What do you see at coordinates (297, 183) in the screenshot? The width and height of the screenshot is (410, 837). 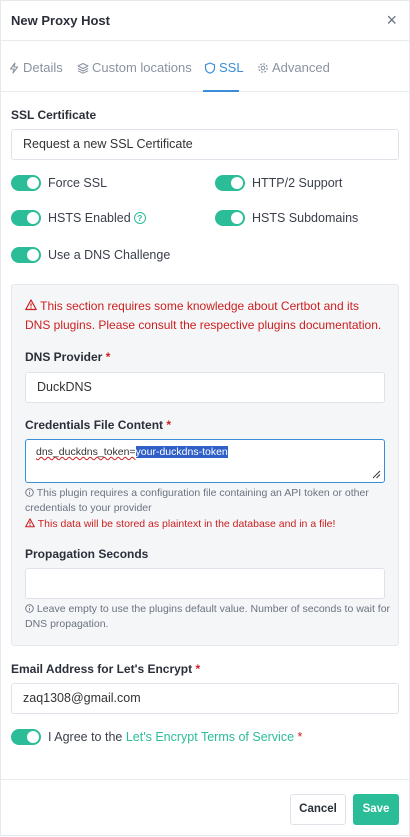 I see `http2-label: HTTP/2 Support` at bounding box center [297, 183].